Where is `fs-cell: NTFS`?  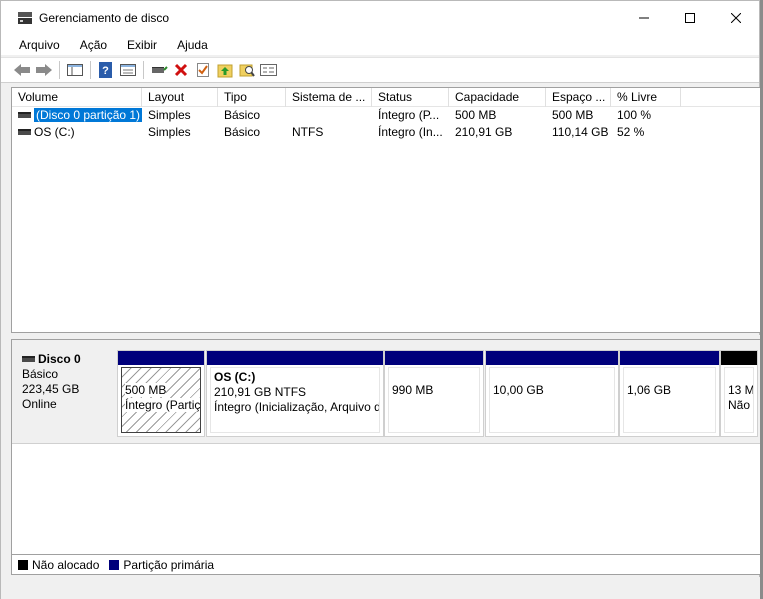
fs-cell: NTFS is located at coordinates (308, 132).